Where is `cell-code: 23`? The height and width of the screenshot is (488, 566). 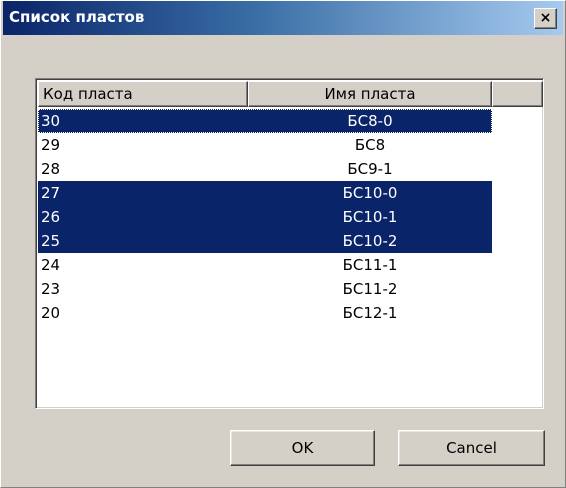 cell-code: 23 is located at coordinates (51, 289).